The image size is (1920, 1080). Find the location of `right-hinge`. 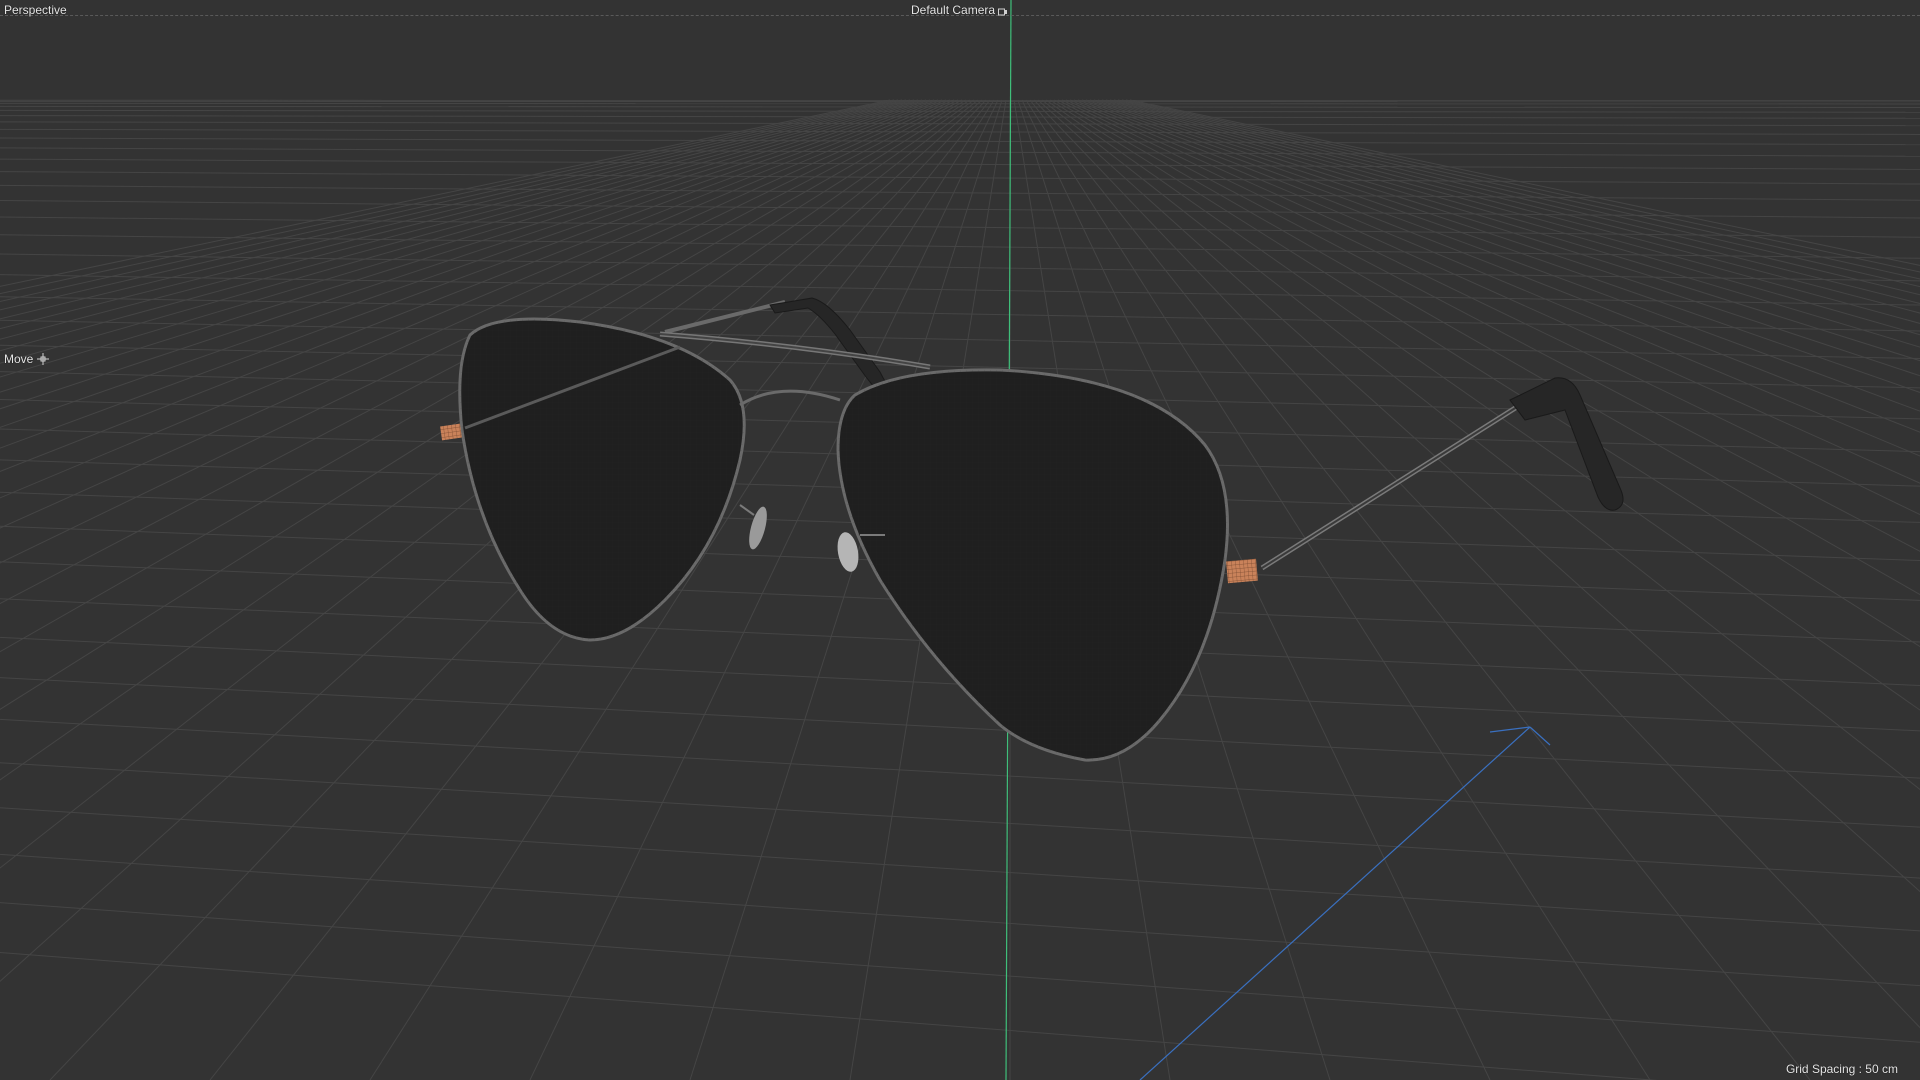

right-hinge is located at coordinates (1242, 571).